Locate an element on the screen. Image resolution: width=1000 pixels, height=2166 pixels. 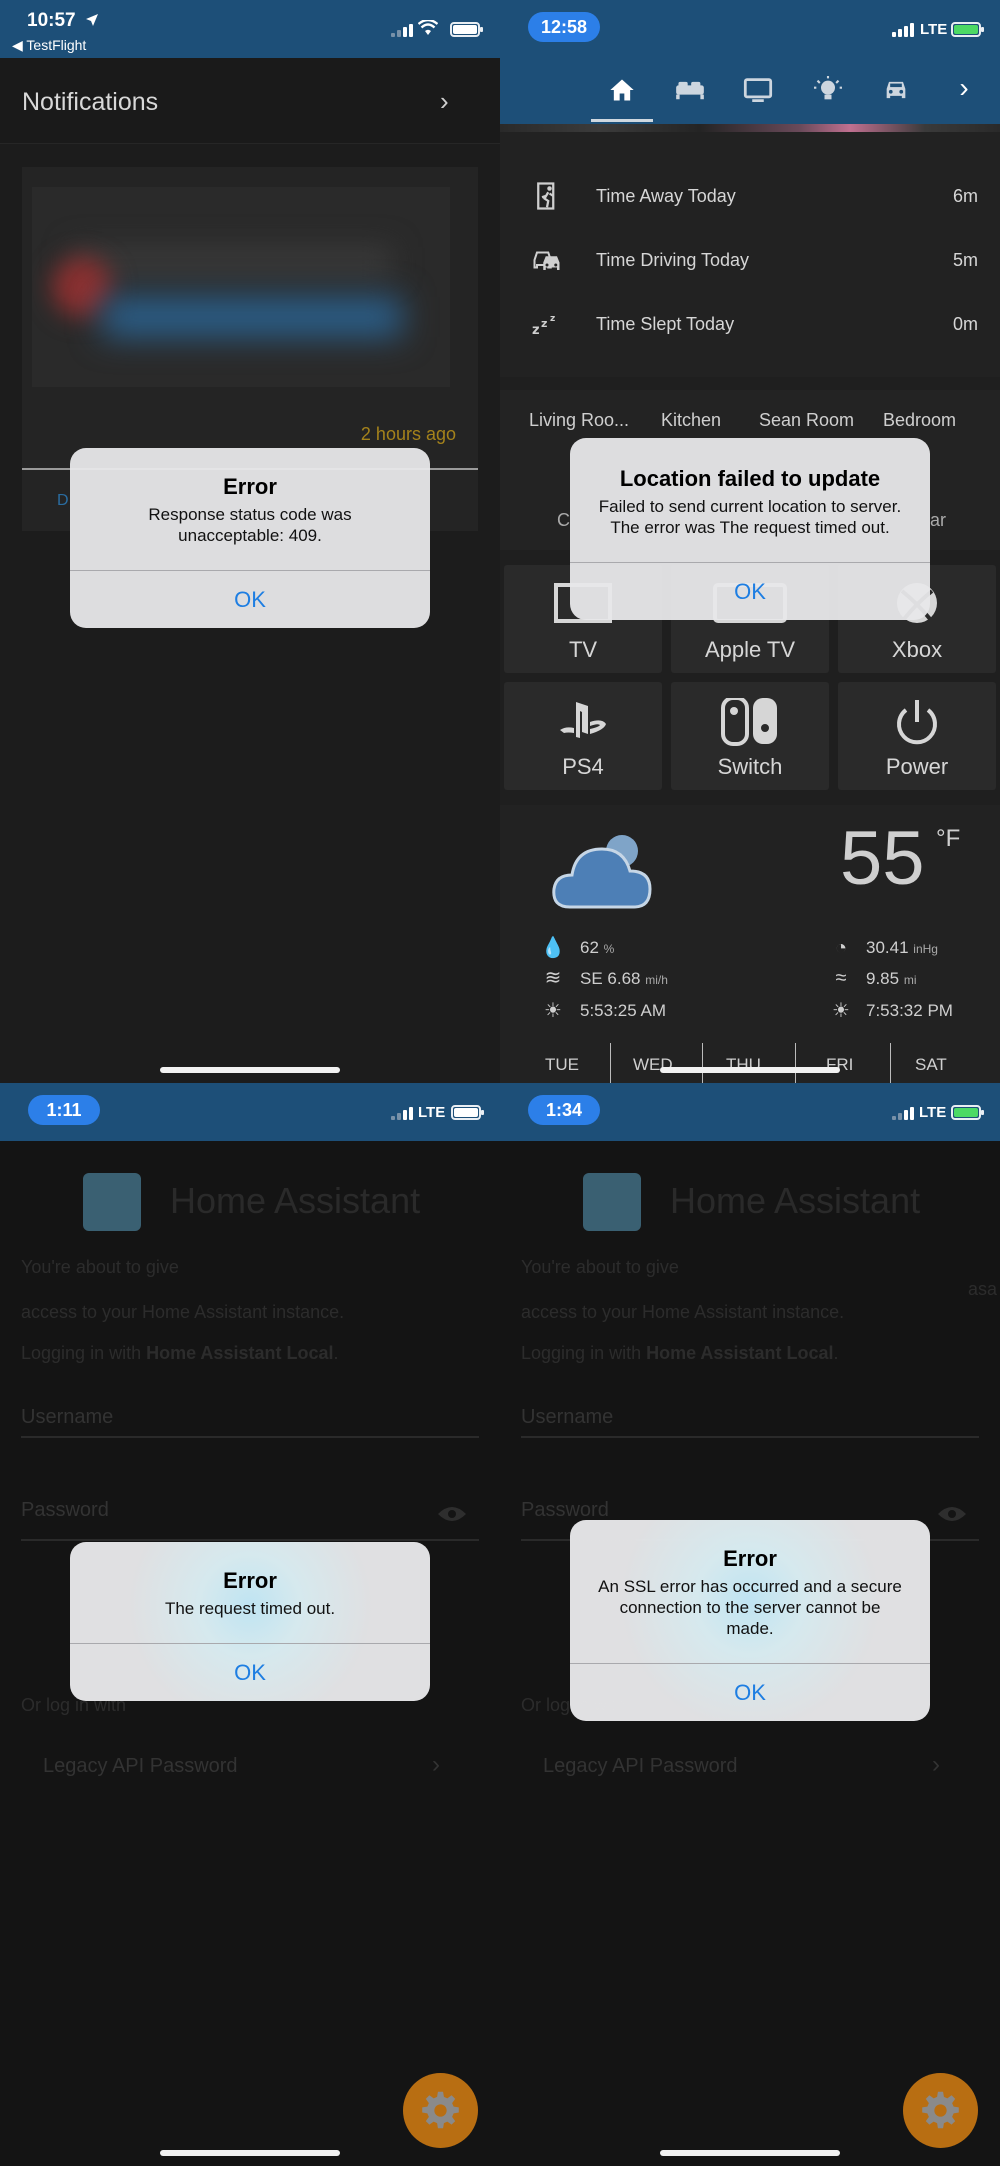
battery-icon is located at coordinates (467, 1112).